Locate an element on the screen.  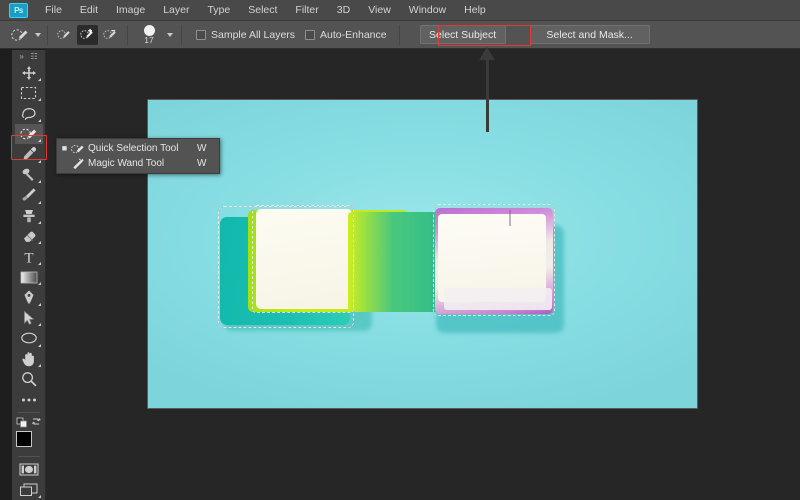
sample-all-layers-label: Sample All Layers is located at coordinates (253, 34).